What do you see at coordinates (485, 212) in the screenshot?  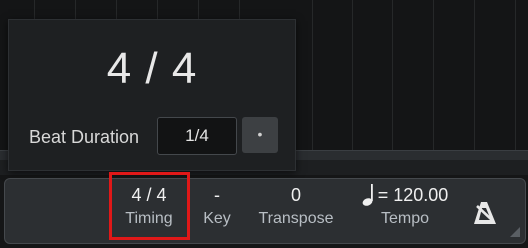 I see `metronome-icon` at bounding box center [485, 212].